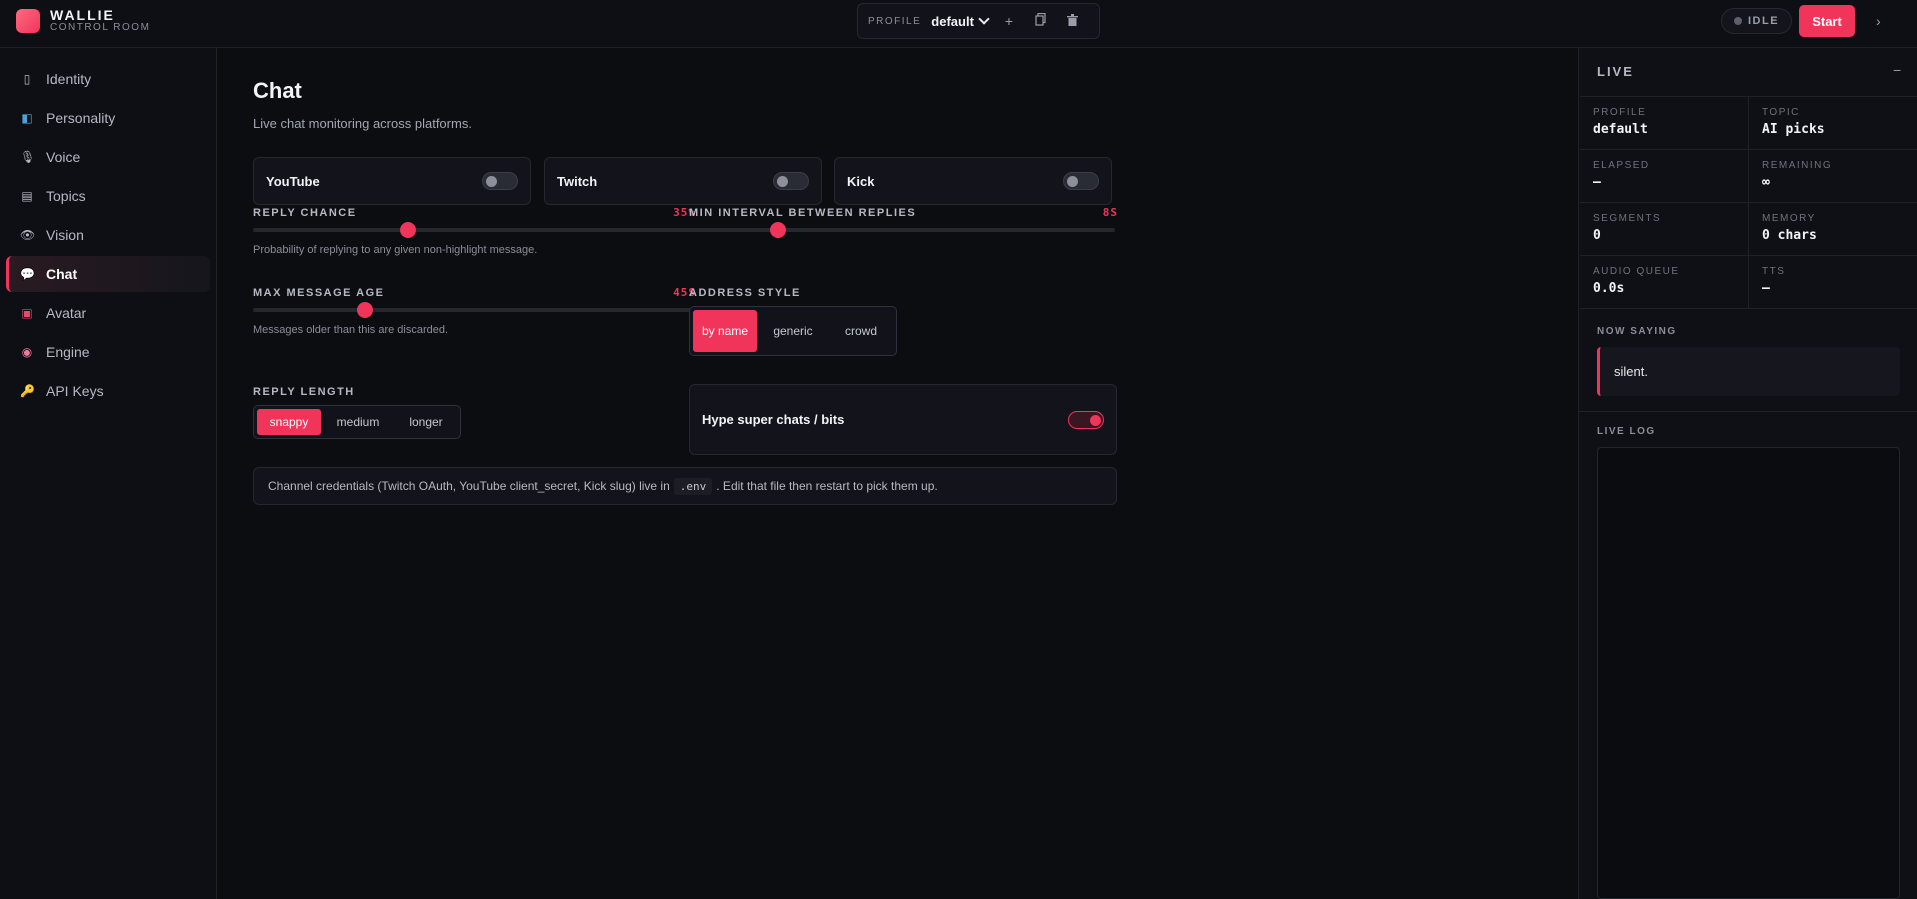  Describe the element at coordinates (475, 310) in the screenshot. I see `max-message-age-slider` at that location.